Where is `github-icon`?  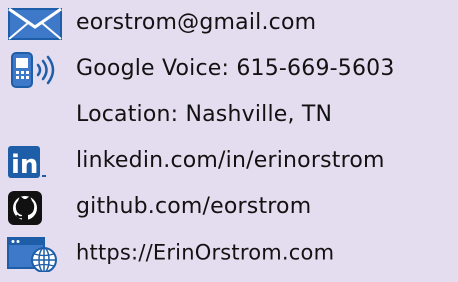
github-icon is located at coordinates (25, 208).